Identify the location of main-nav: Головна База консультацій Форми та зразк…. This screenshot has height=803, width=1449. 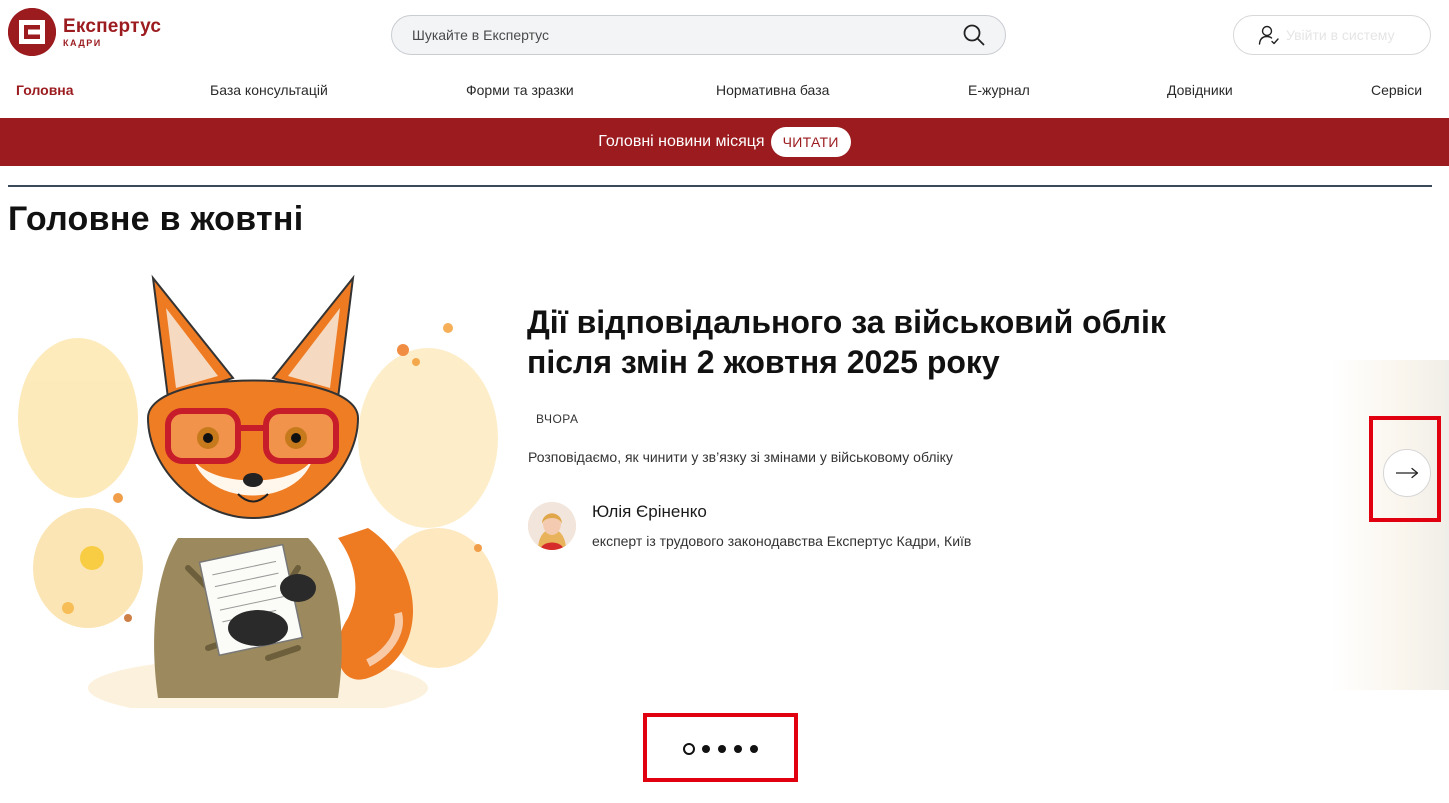
(724, 90).